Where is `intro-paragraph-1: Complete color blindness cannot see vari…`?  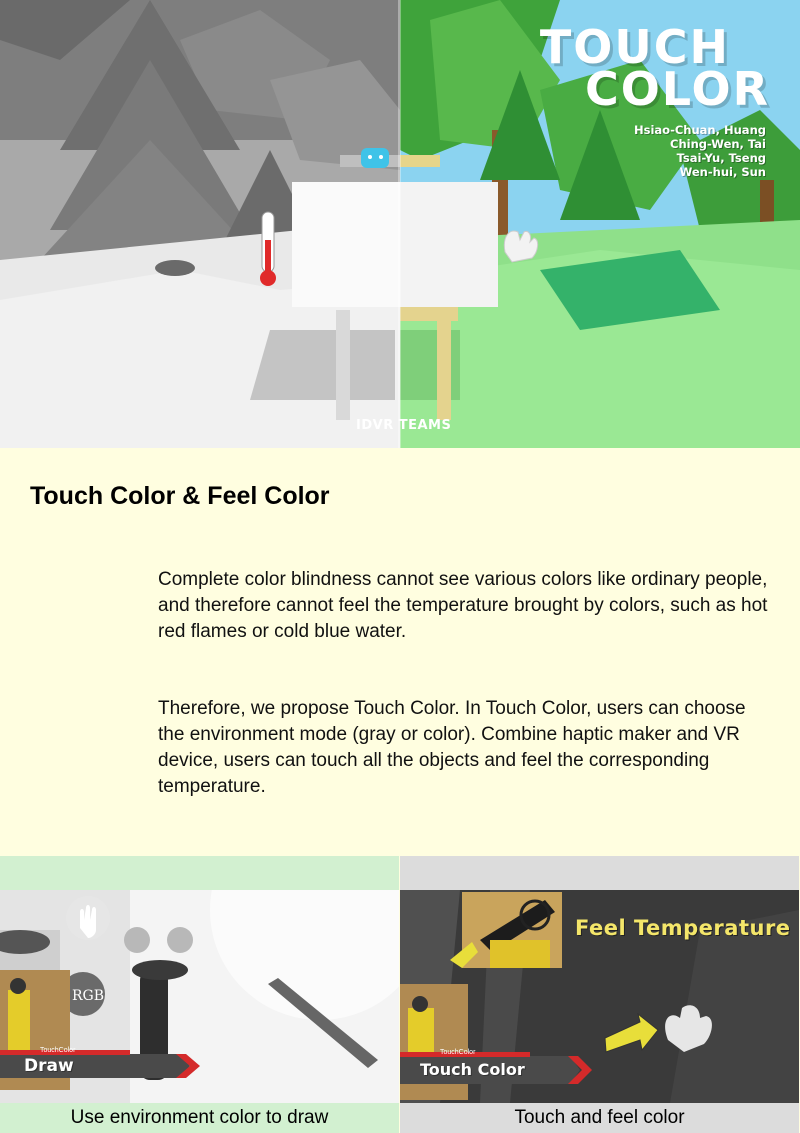 intro-paragraph-1: Complete color blindness cannot see vari… is located at coordinates (463, 605).